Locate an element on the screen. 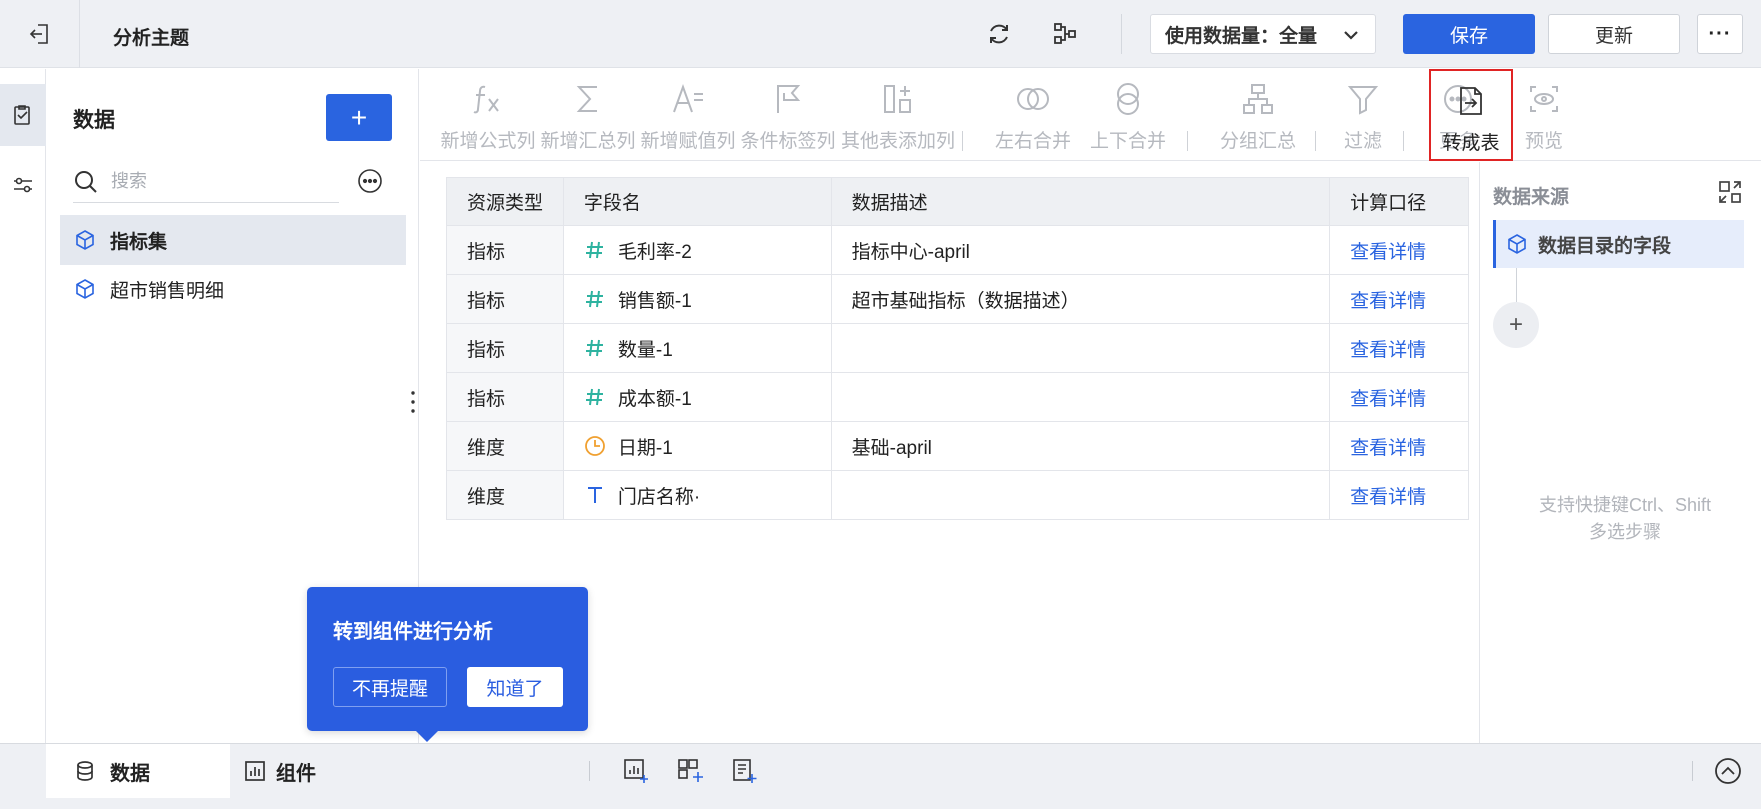 Image resolution: width=1761 pixels, height=809 pixels. data-source-item: 数据目录的字段 is located at coordinates (1618, 244).